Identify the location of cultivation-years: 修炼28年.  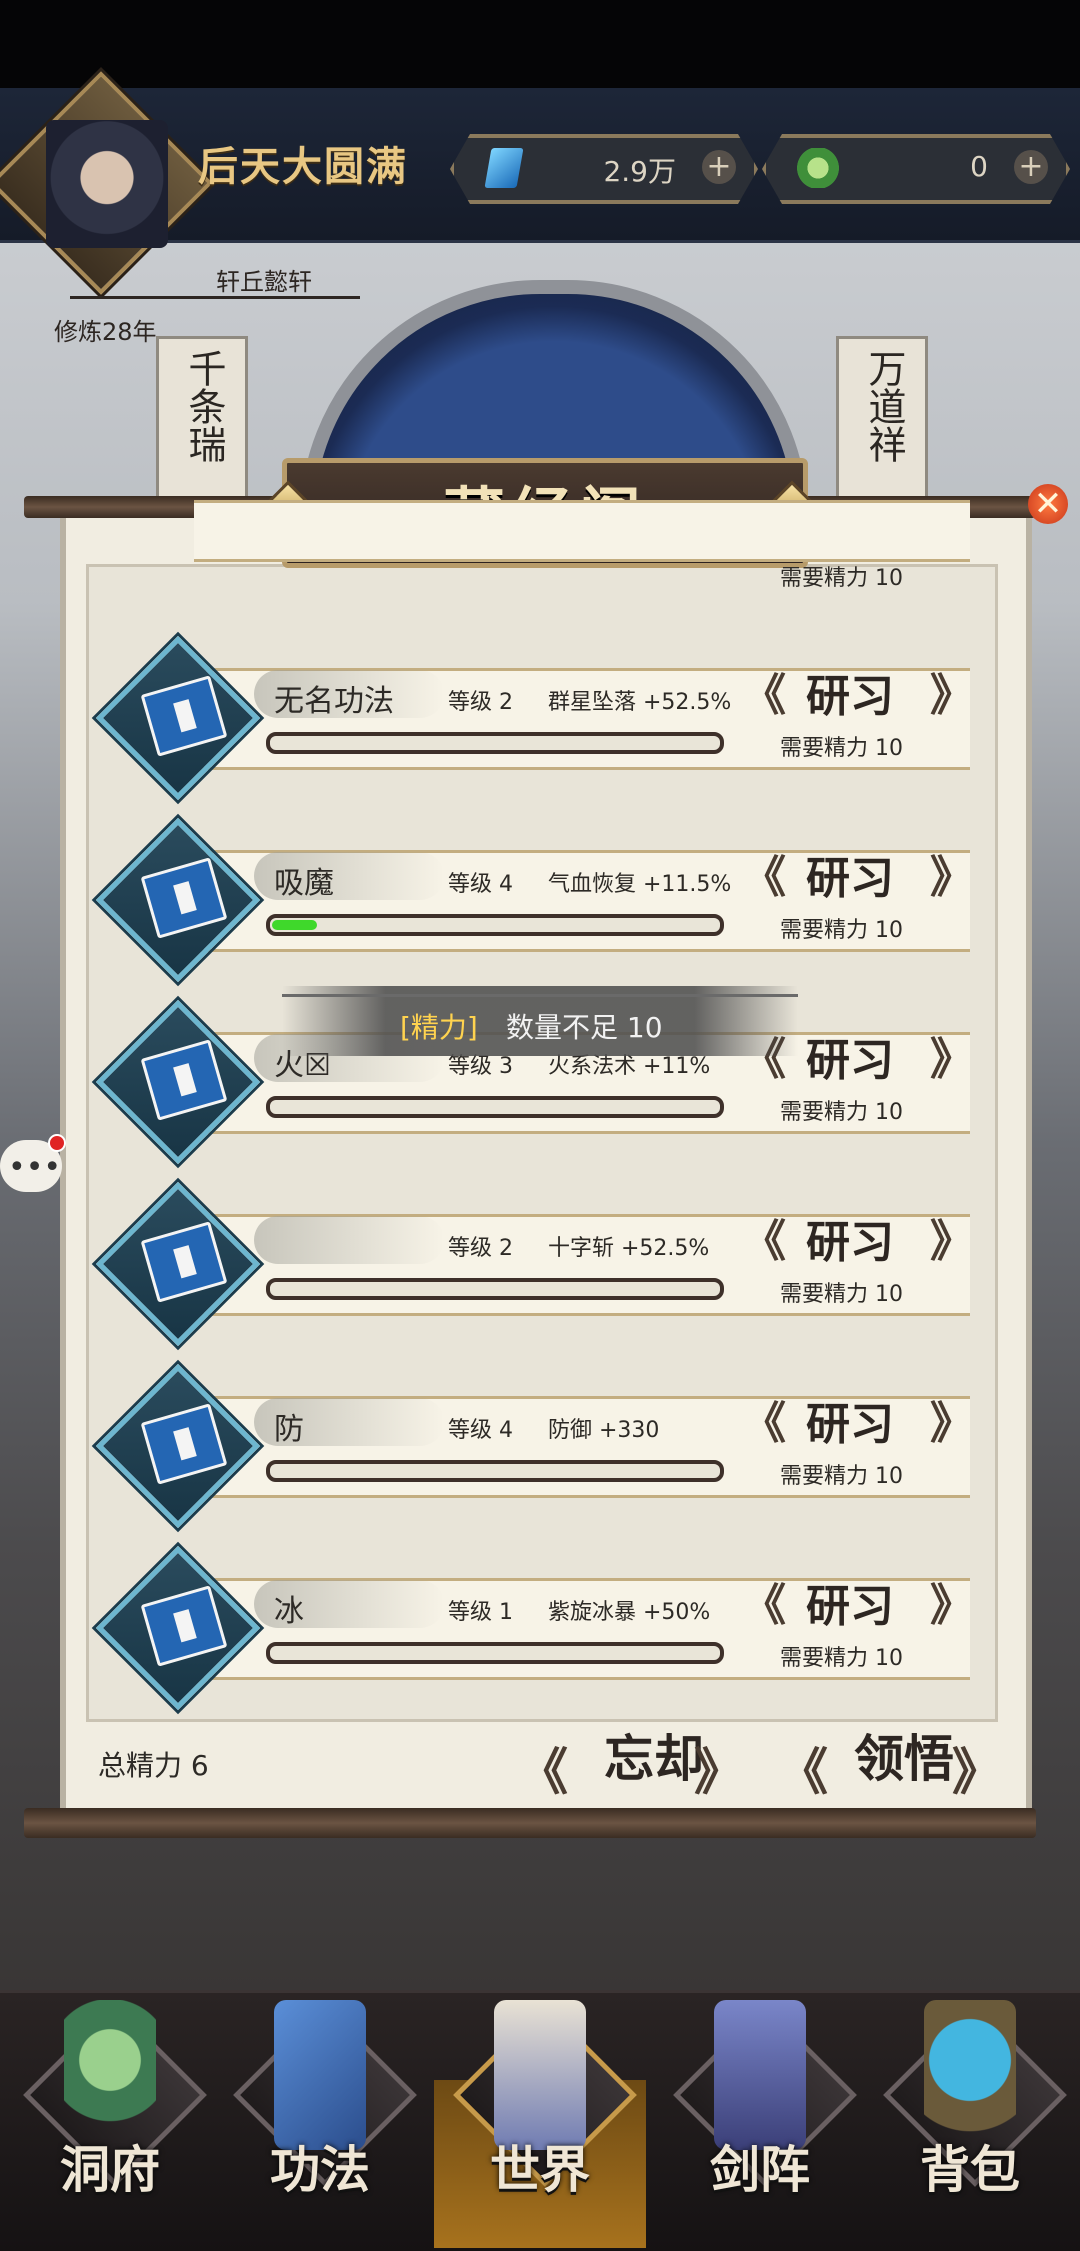
(105, 332).